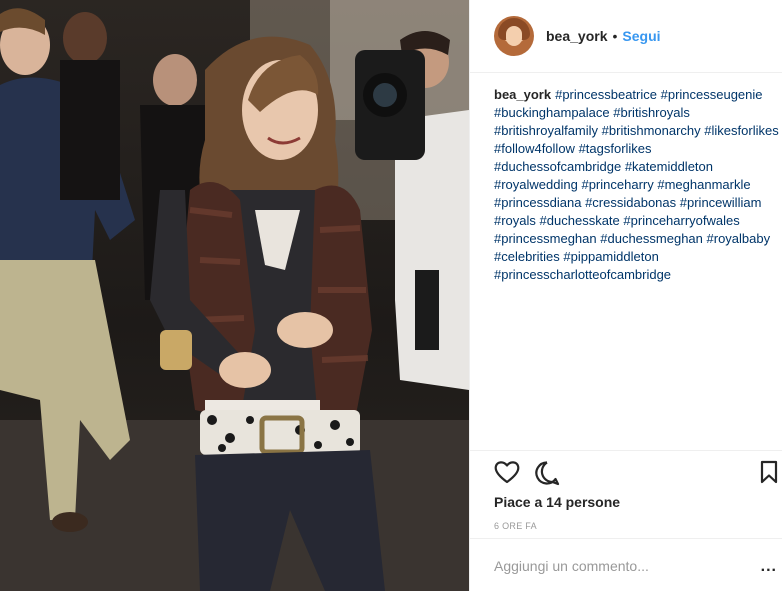  I want to click on caption-username: bea_york, so click(522, 94).